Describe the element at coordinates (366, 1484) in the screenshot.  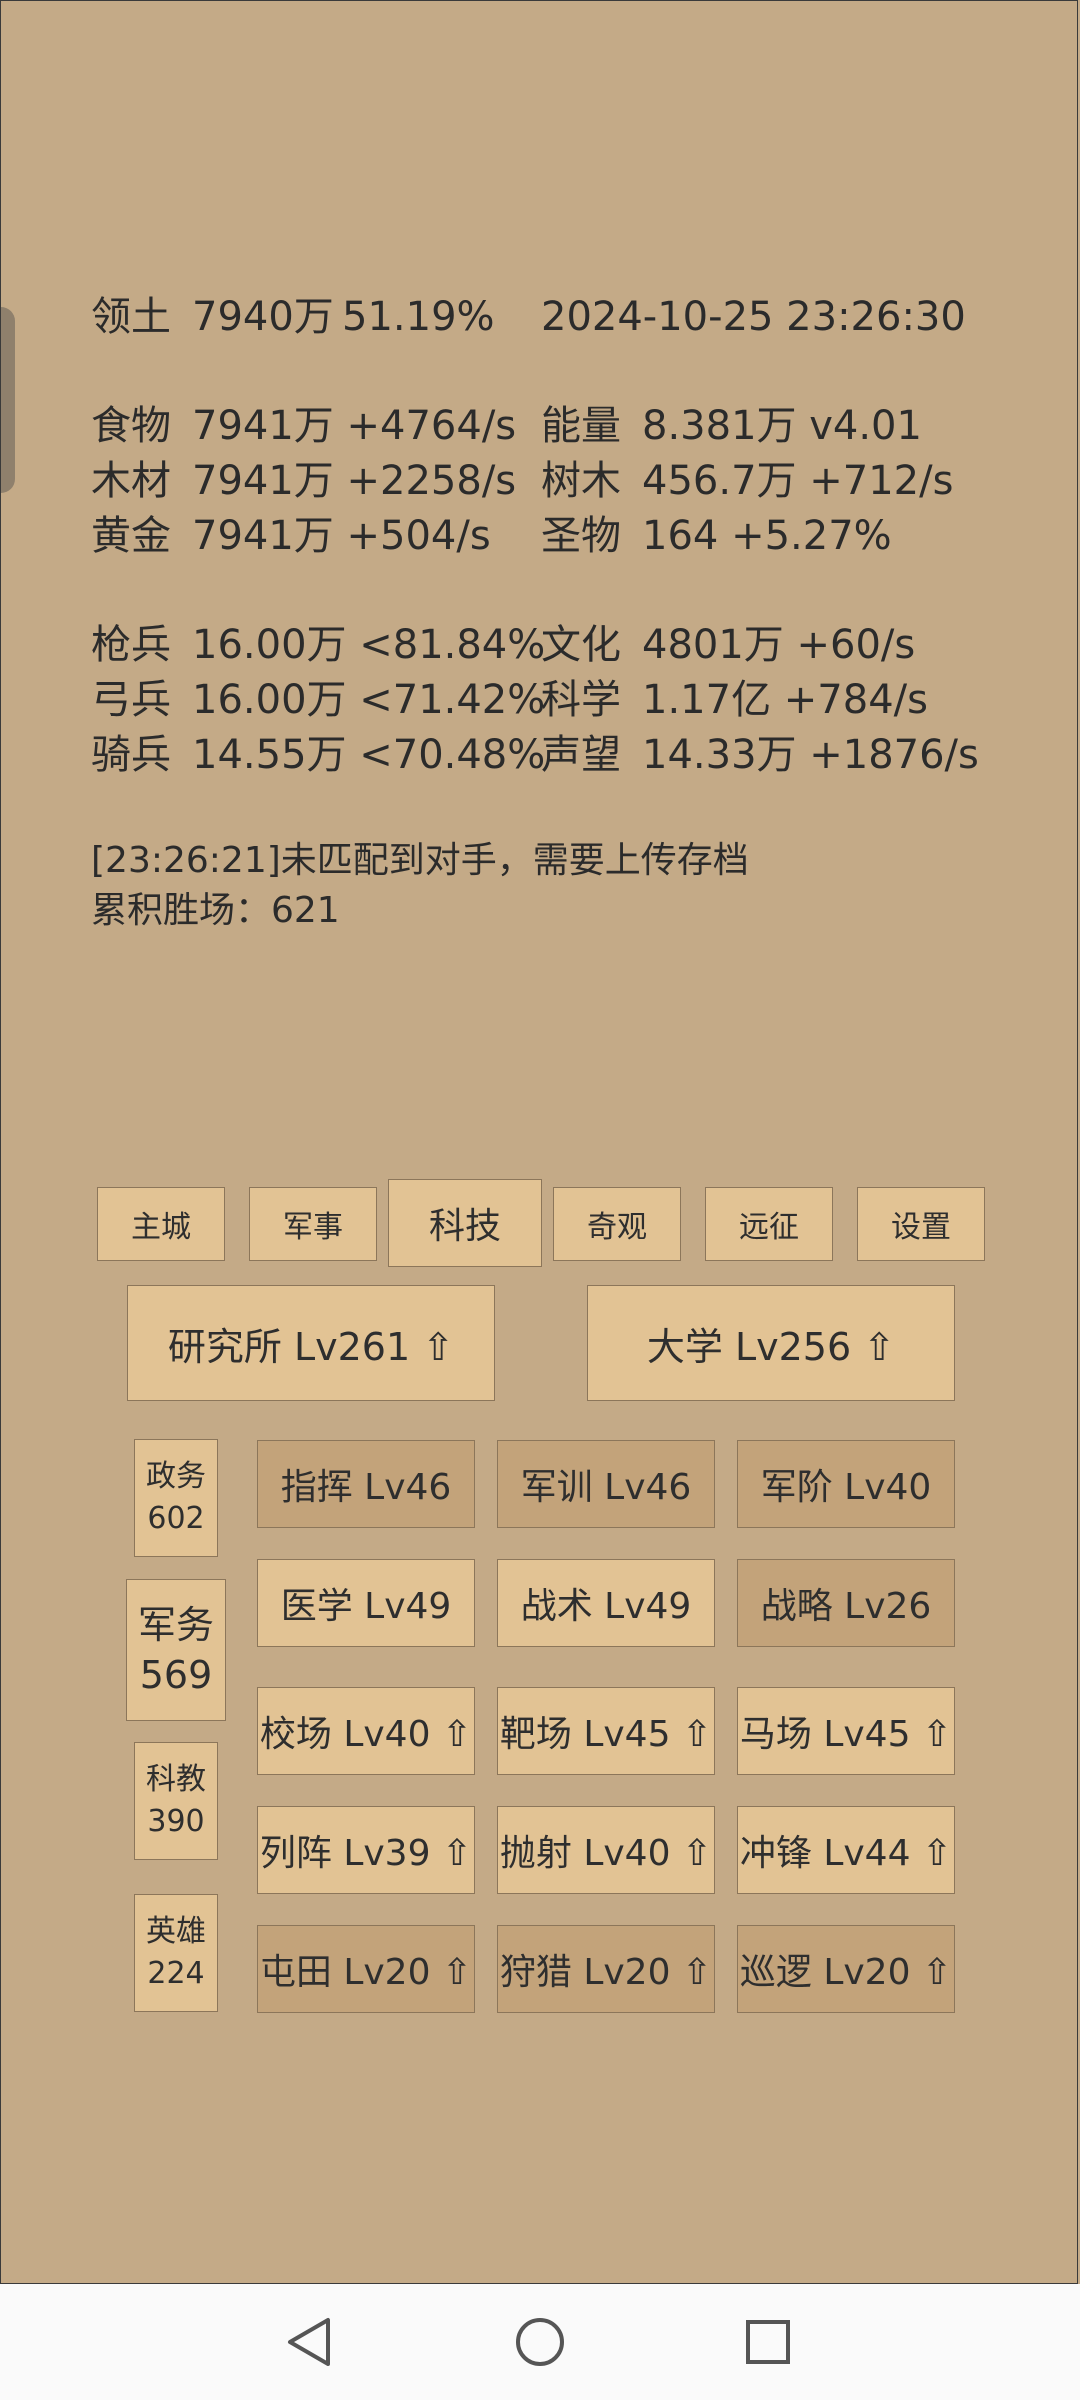
I see `tech-command: 指挥 Lv46` at that location.